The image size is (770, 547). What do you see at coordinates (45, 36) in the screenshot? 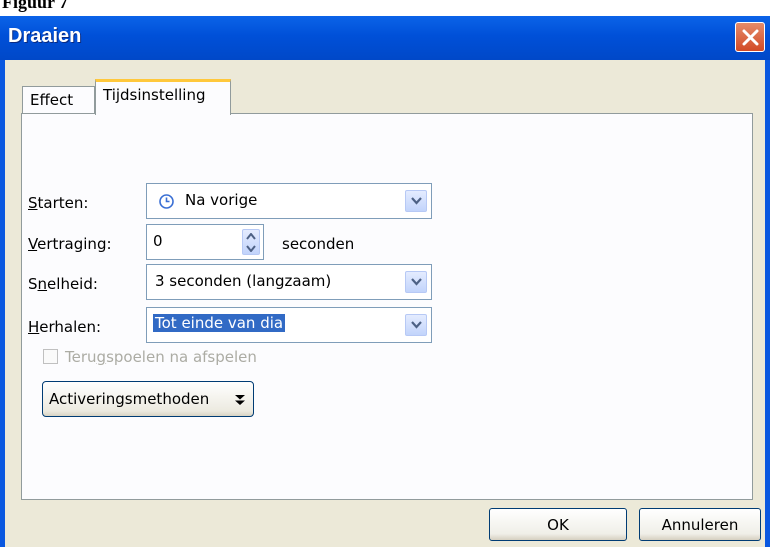
I see `window-title: Draaien` at bounding box center [45, 36].